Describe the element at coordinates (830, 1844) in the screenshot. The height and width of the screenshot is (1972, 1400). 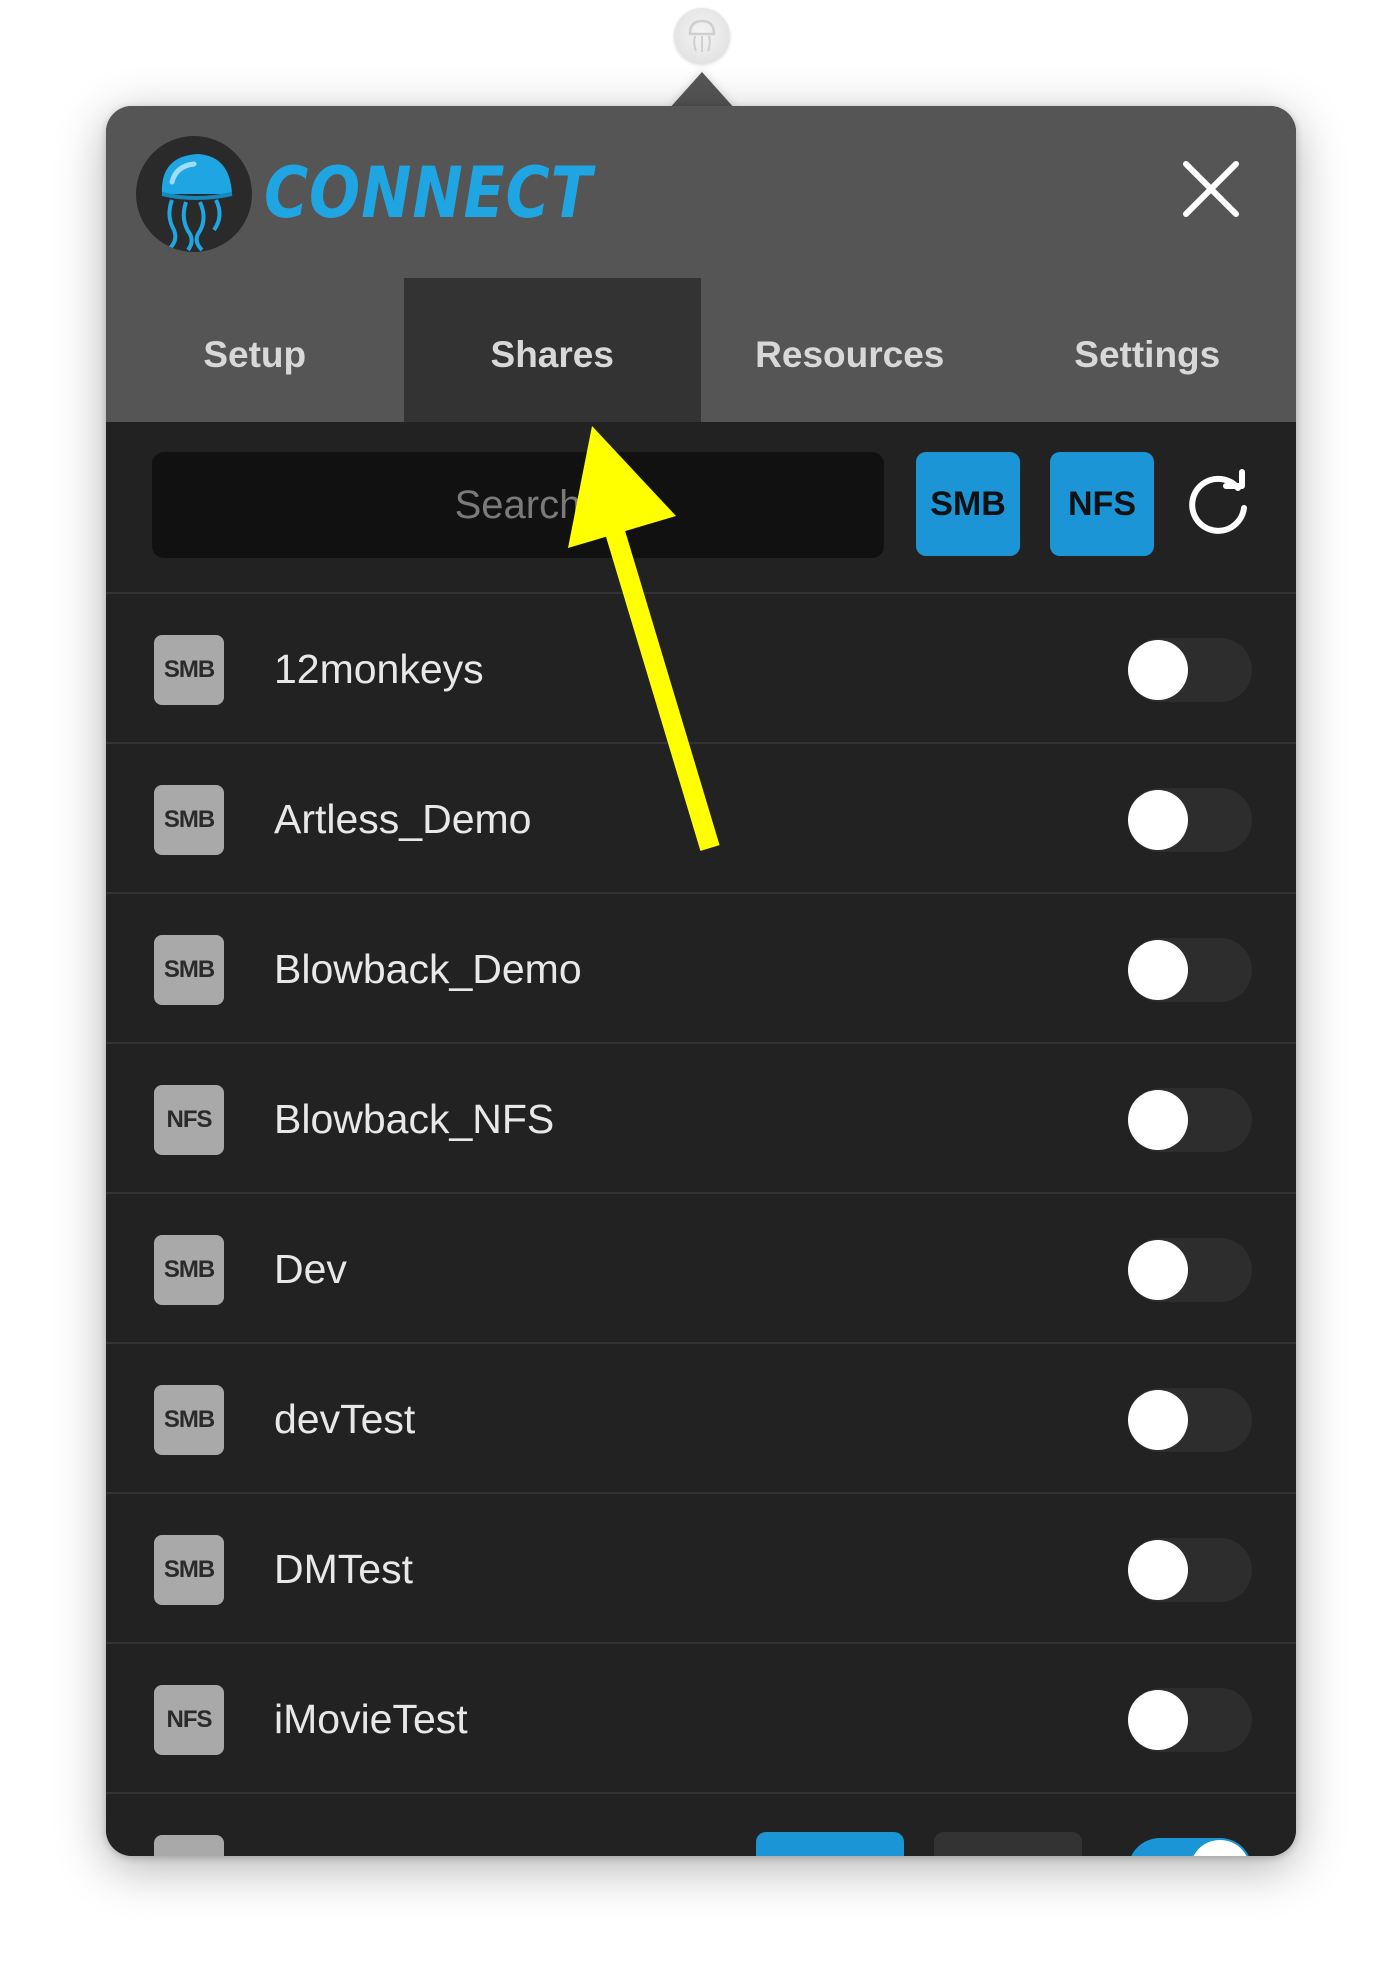
I see `row-action-button` at that location.